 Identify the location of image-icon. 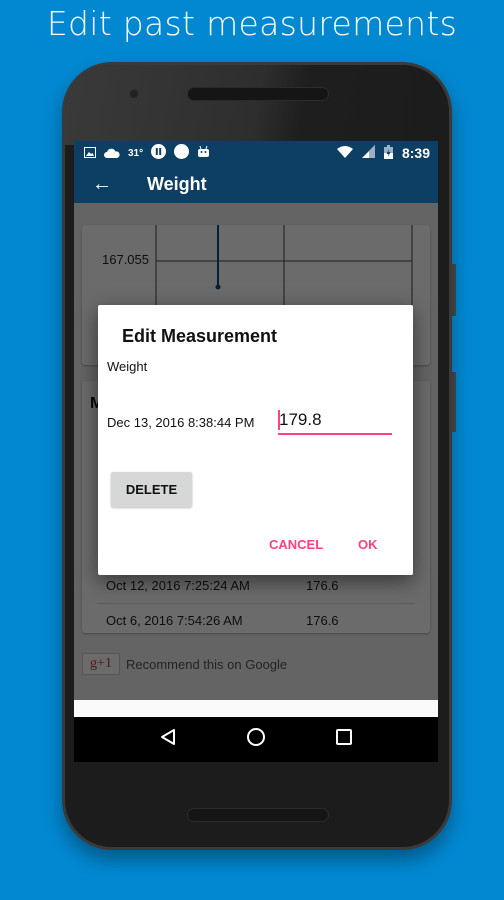
(90, 153).